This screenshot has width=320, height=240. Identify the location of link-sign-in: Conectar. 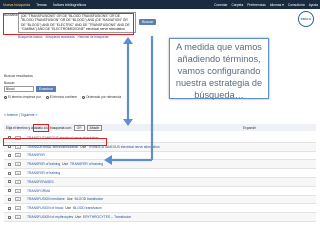
(220, 5).